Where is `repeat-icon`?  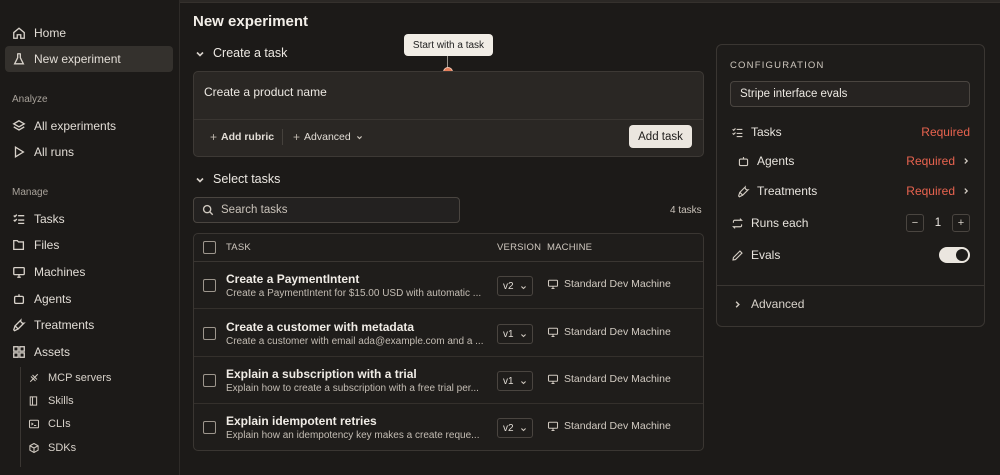 repeat-icon is located at coordinates (737, 223).